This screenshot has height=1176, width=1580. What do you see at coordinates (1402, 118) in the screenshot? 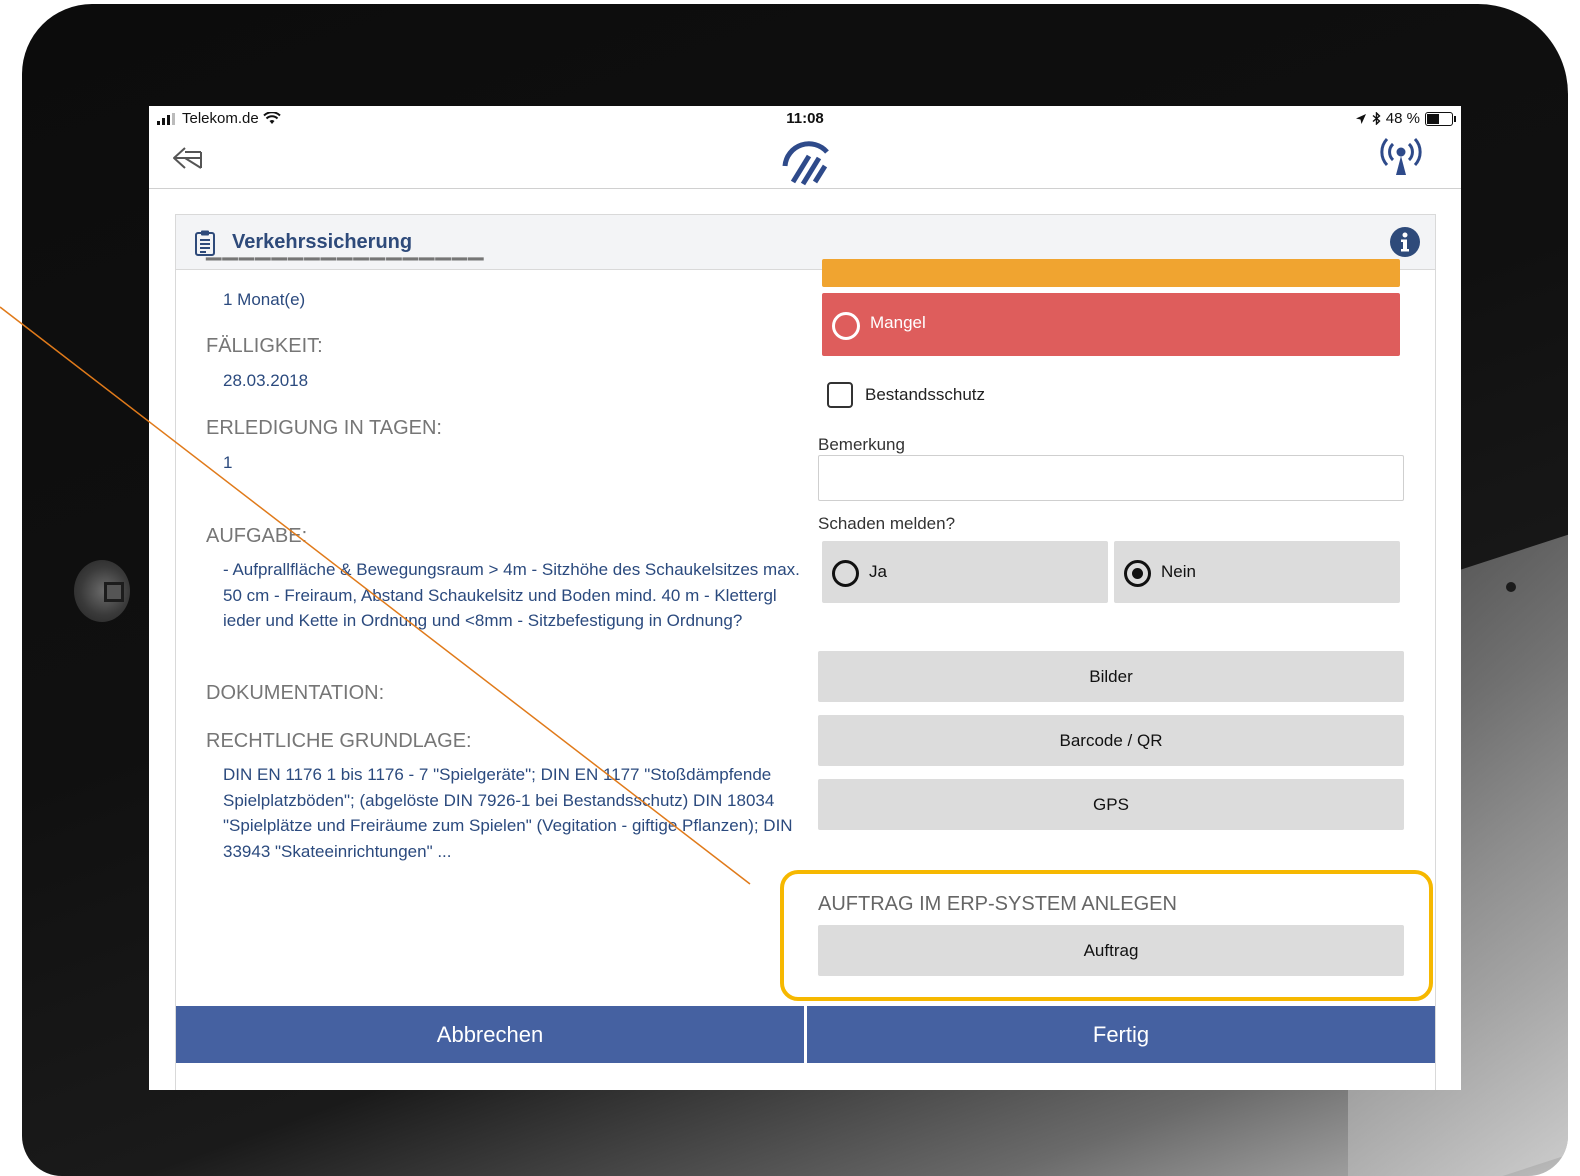
I see `battery-percent: 48 %` at bounding box center [1402, 118].